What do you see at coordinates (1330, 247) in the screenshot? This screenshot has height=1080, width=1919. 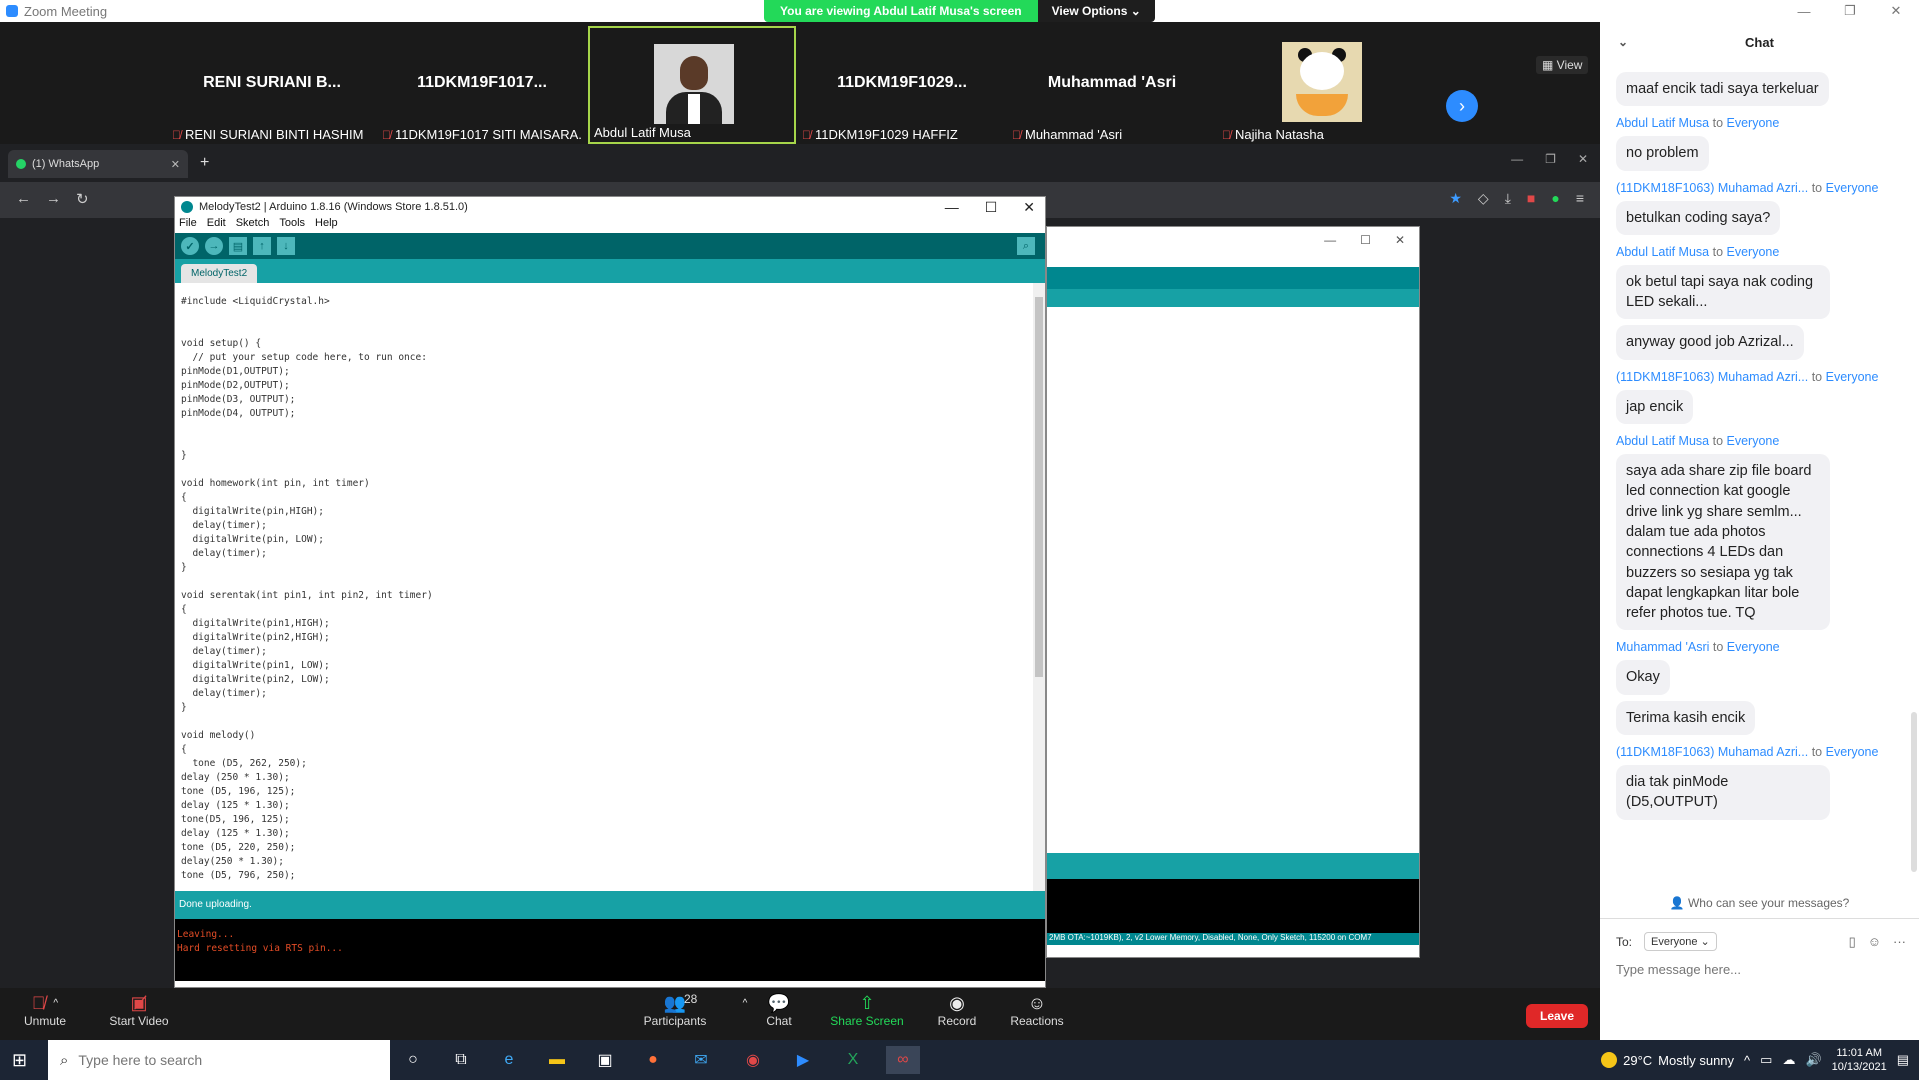 I see `arduino2-minimize-icon: —` at bounding box center [1330, 247].